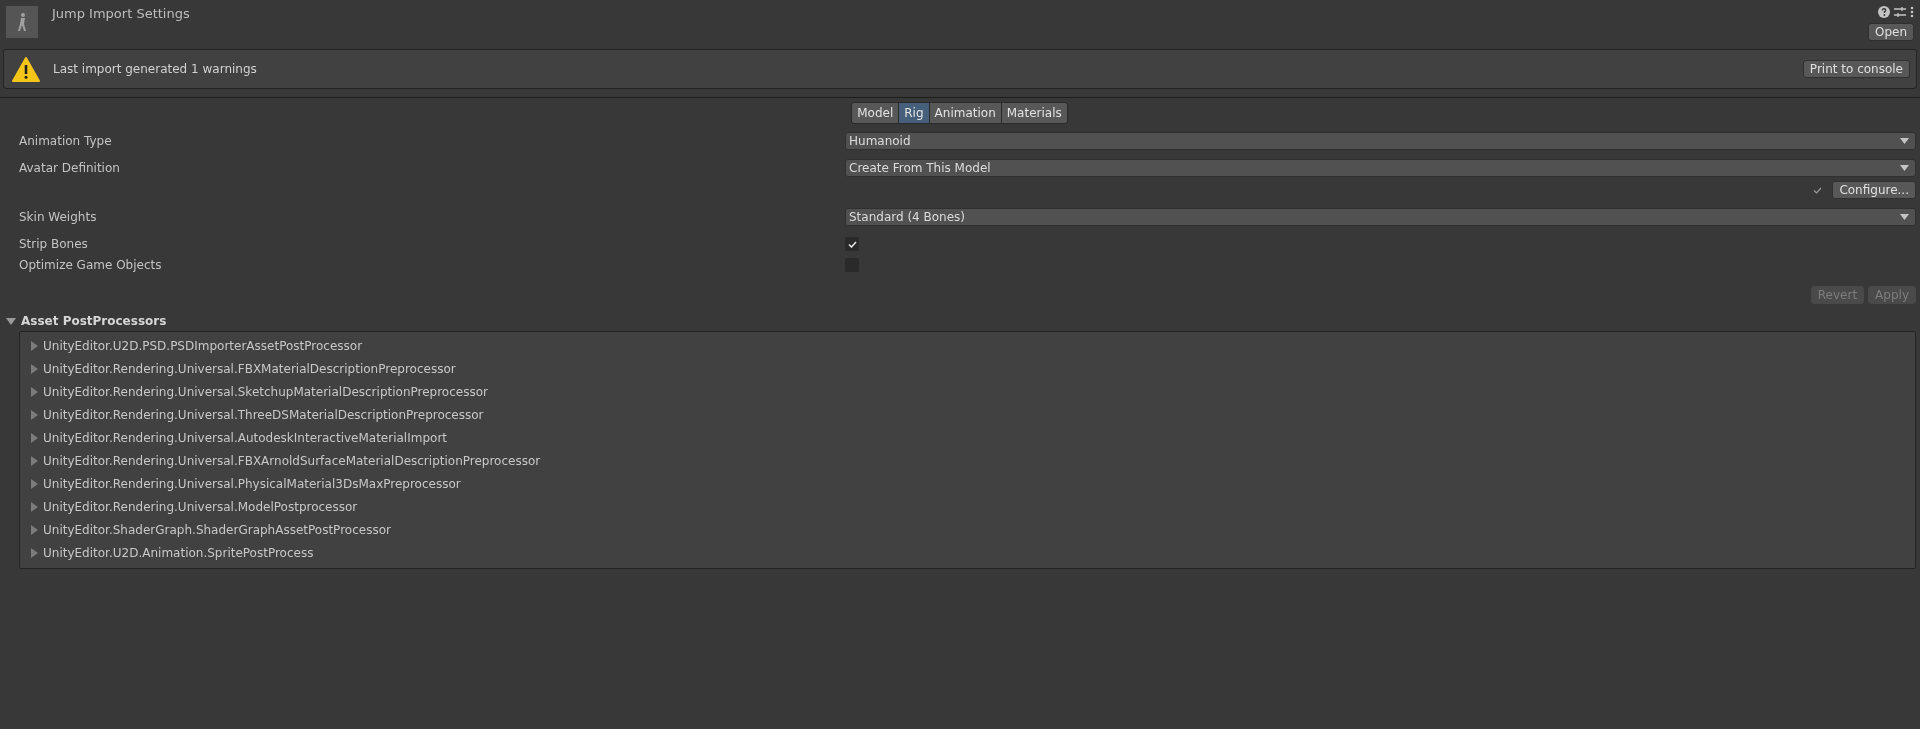 Image resolution: width=1920 pixels, height=729 pixels. Describe the element at coordinates (1890, 32) in the screenshot. I see `open-button: Open` at that location.